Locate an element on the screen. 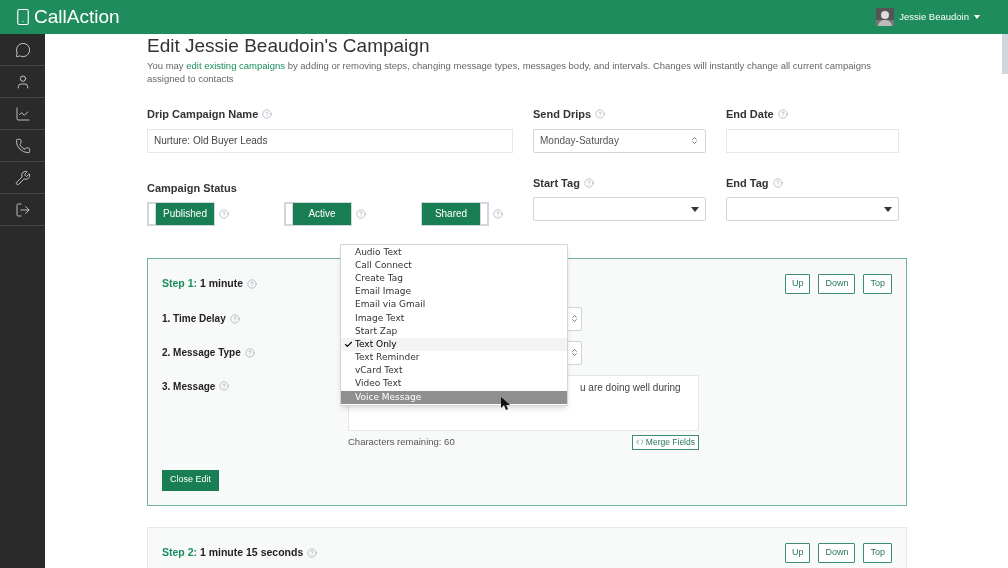 Image resolution: width=1008 pixels, height=568 pixels. page-title: Edit Jessie Beaudoin's Campaign is located at coordinates (289, 45).